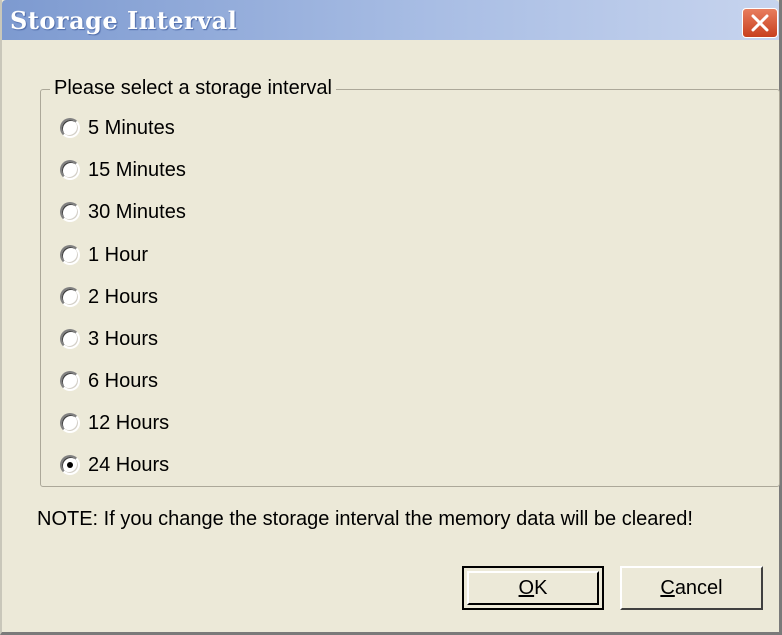 The width and height of the screenshot is (782, 635). What do you see at coordinates (128, 423) in the screenshot?
I see `radio-label: 12 Hours` at bounding box center [128, 423].